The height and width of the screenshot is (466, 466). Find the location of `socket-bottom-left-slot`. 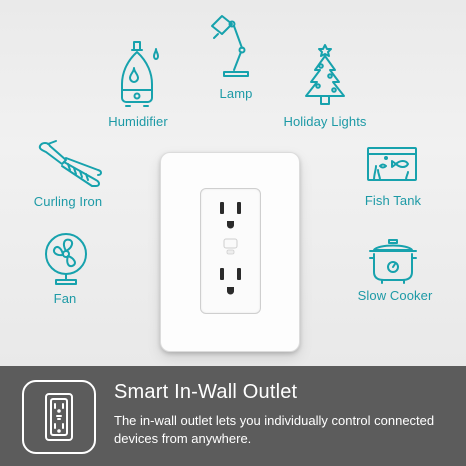

socket-bottom-left-slot is located at coordinates (222, 274).